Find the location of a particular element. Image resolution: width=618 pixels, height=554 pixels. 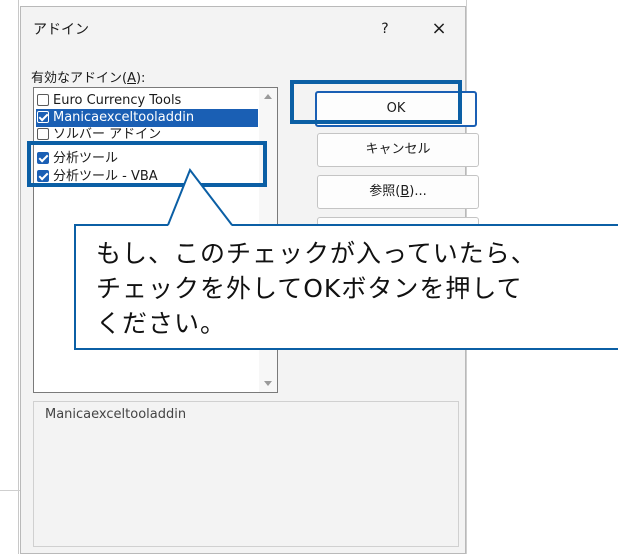

close-button: × is located at coordinates (439, 29).